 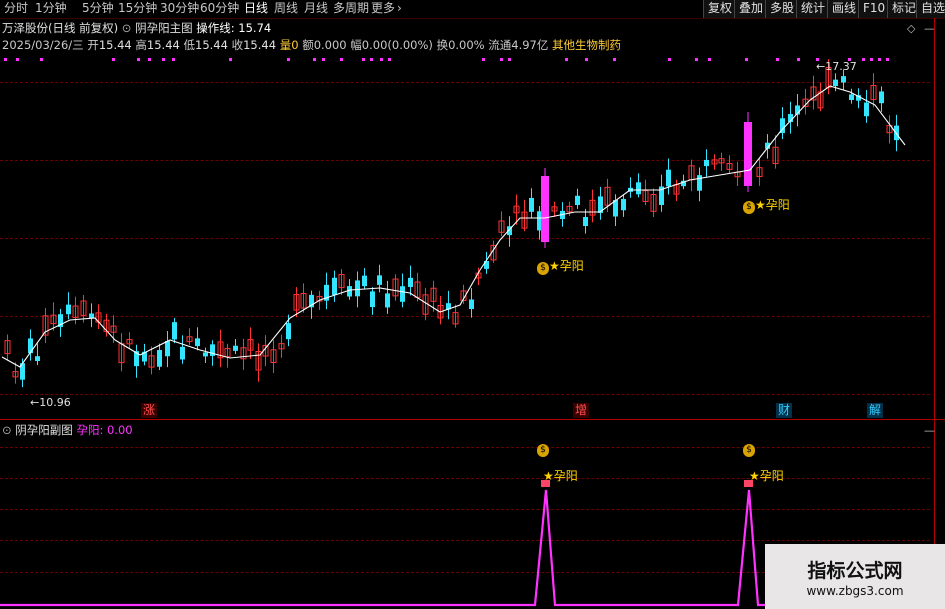 I want to click on watermark-box: 指标公式网 www.zbgs3.com, so click(x=855, y=576).